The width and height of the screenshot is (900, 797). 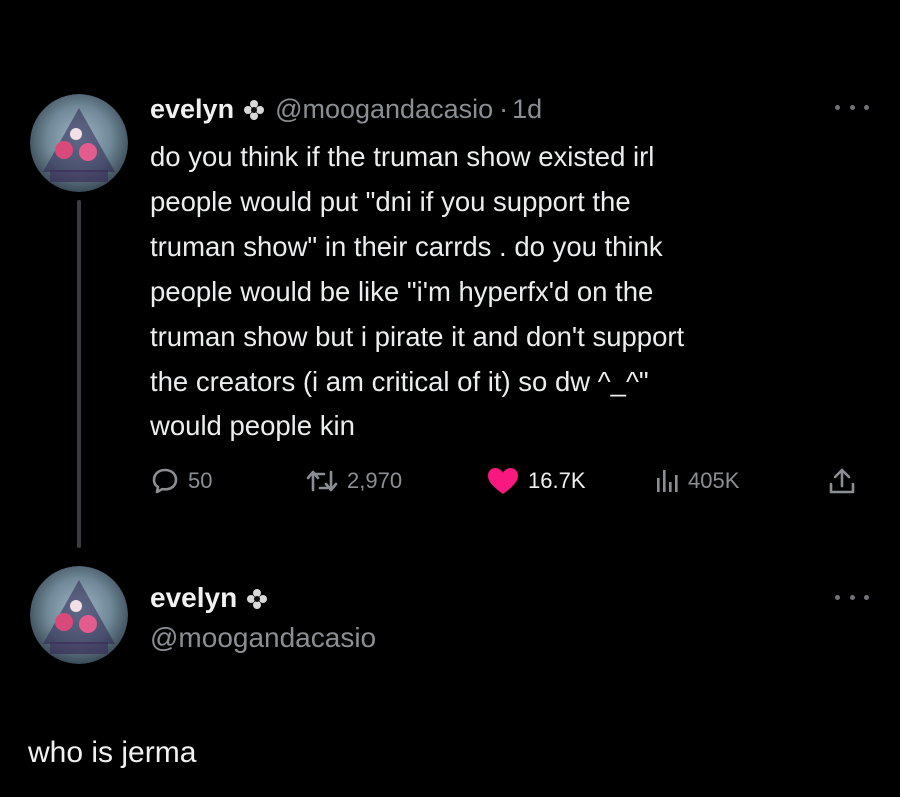 What do you see at coordinates (112, 752) in the screenshot?
I see `reply-text: who is jerma` at bounding box center [112, 752].